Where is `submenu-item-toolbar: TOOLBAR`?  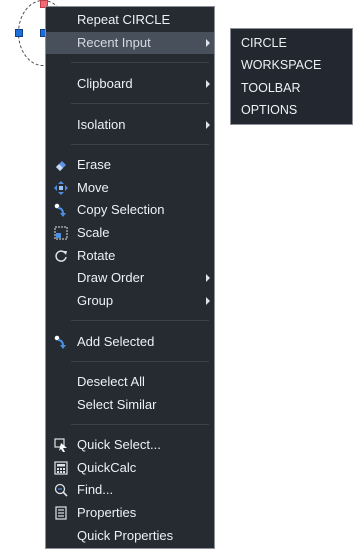 submenu-item-toolbar: TOOLBAR is located at coordinates (291, 88).